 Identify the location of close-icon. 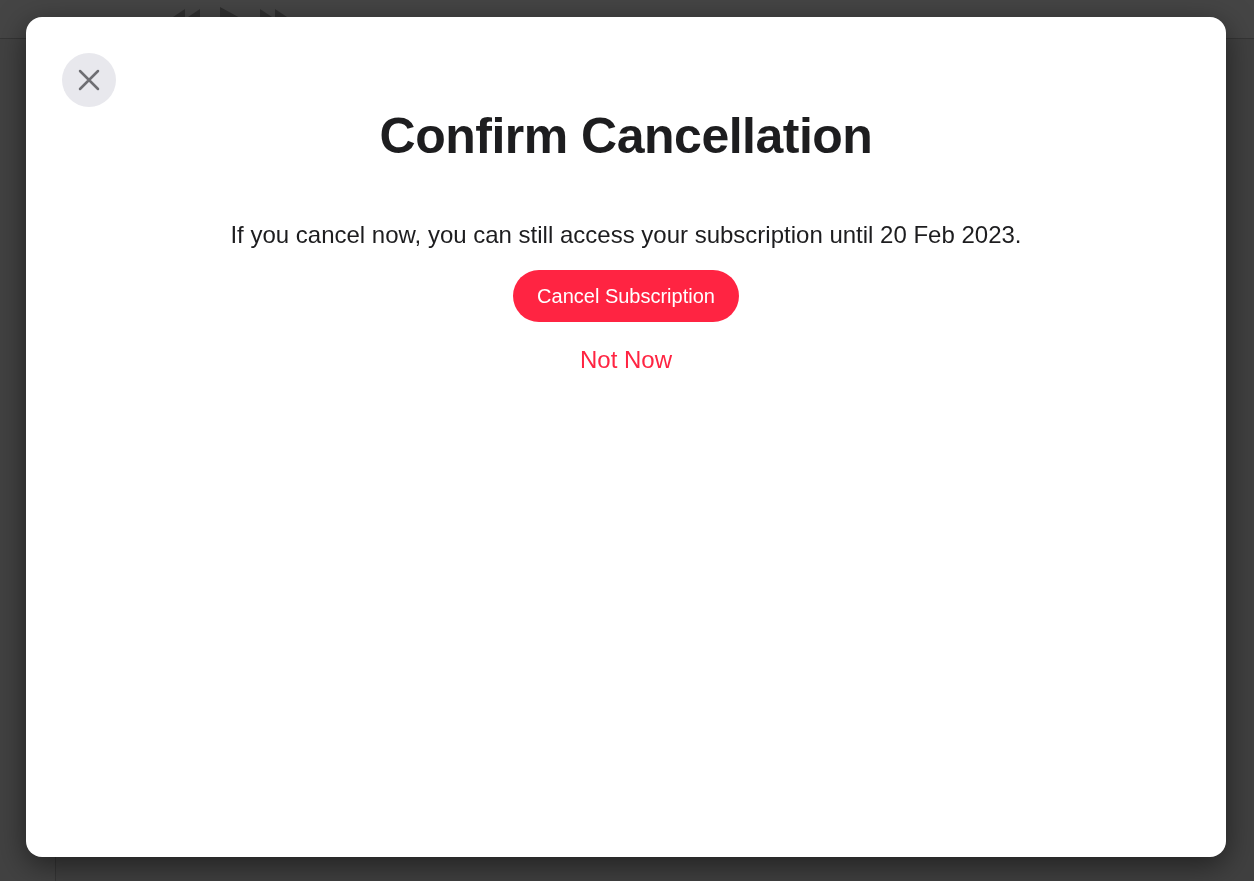
(89, 80).